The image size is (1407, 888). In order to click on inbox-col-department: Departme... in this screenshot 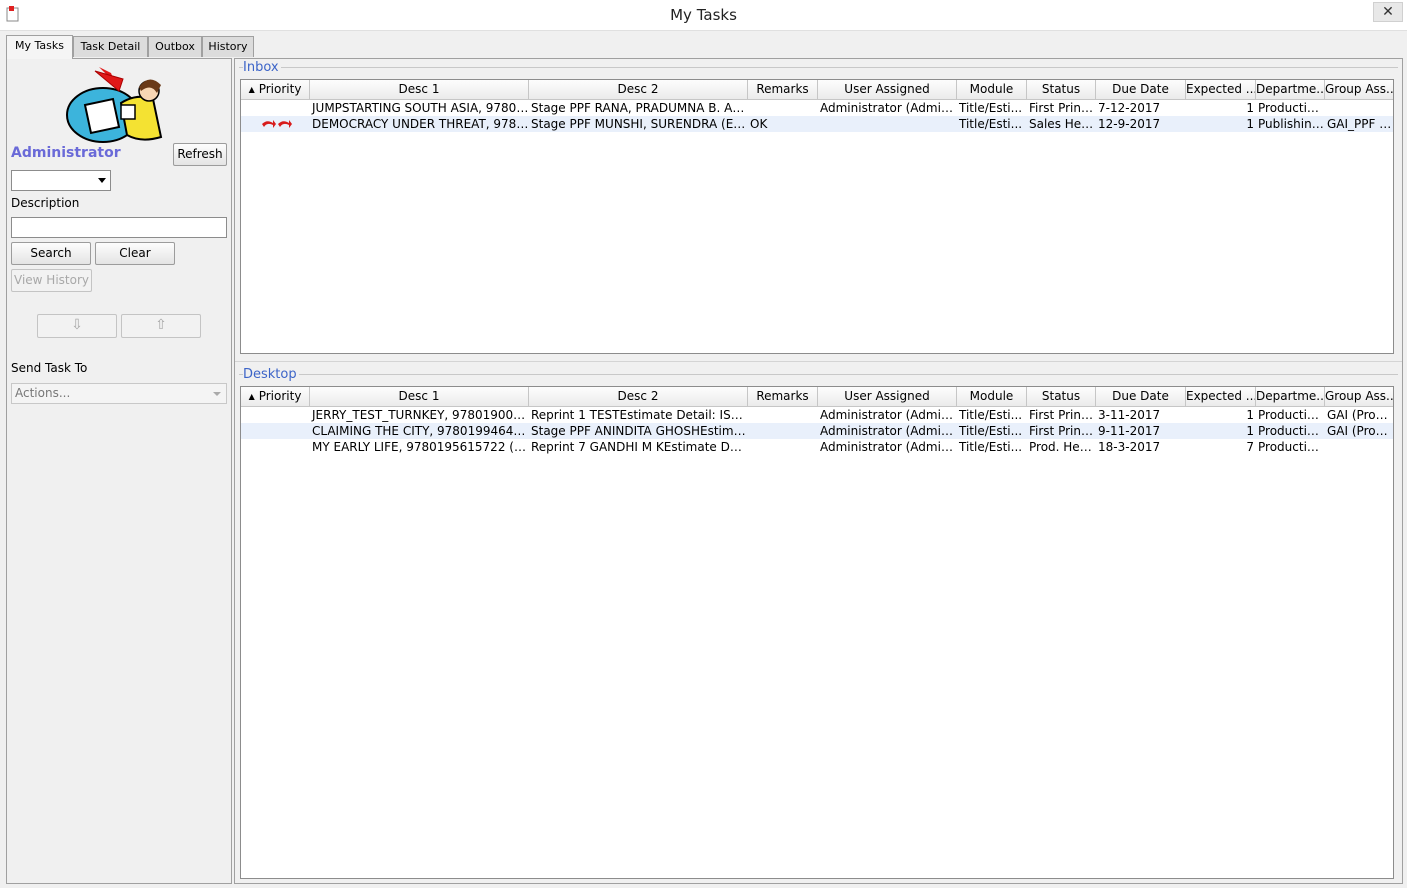, I will do `click(1290, 90)`.